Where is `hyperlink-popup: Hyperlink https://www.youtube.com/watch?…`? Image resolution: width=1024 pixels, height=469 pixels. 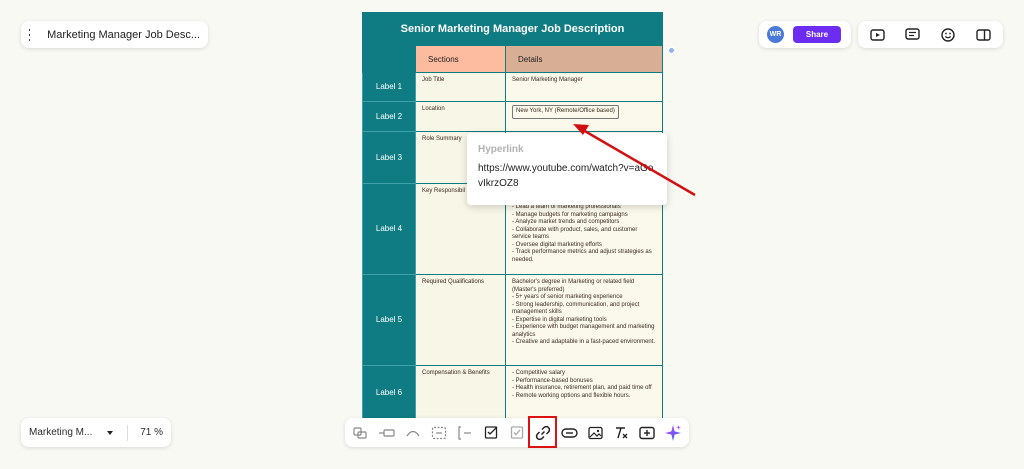 hyperlink-popup: Hyperlink https://www.youtube.com/watch?… is located at coordinates (567, 169).